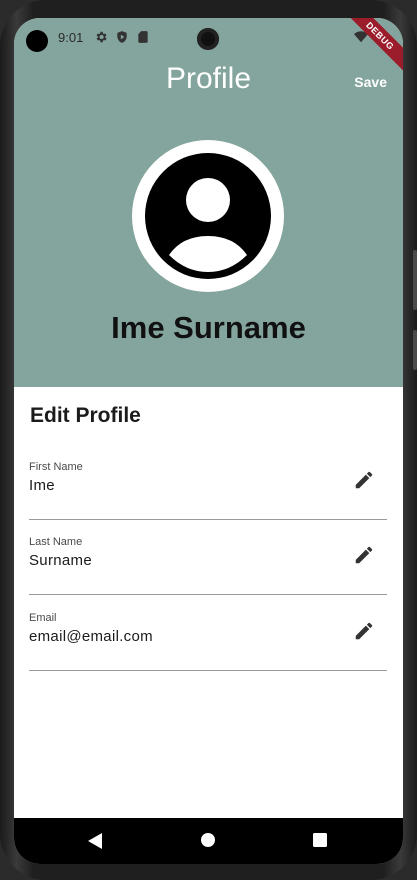 This screenshot has width=417, height=880. What do you see at coordinates (208, 39) in the screenshot?
I see `front-camera` at bounding box center [208, 39].